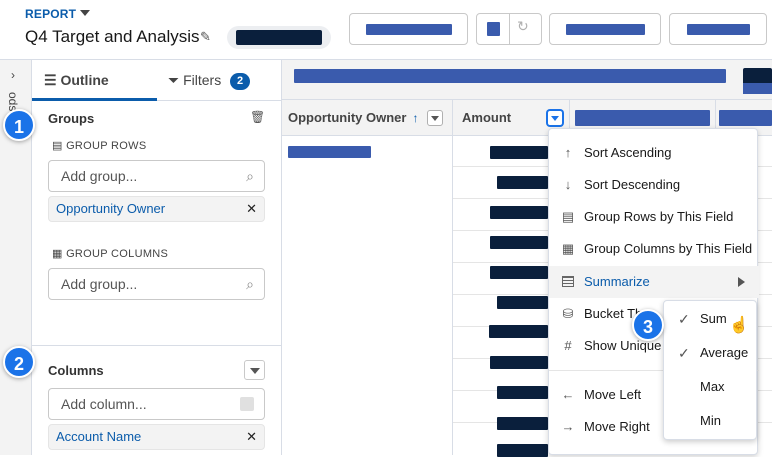 This screenshot has height=457, width=772. Describe the element at coordinates (568, 248) in the screenshot. I see `group-columns-icon: ▦` at that location.